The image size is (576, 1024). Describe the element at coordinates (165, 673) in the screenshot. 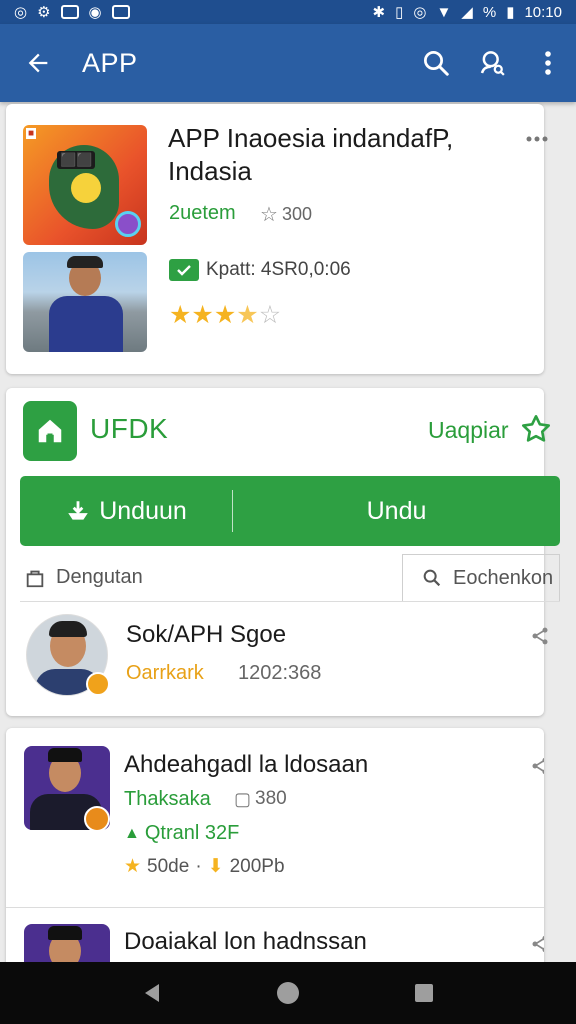

I see `author-role: Oarrkark` at that location.